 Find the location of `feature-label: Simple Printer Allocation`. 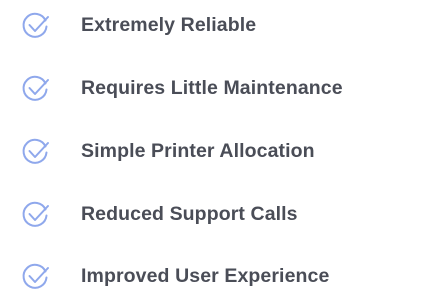

feature-label: Simple Printer Allocation is located at coordinates (198, 151).